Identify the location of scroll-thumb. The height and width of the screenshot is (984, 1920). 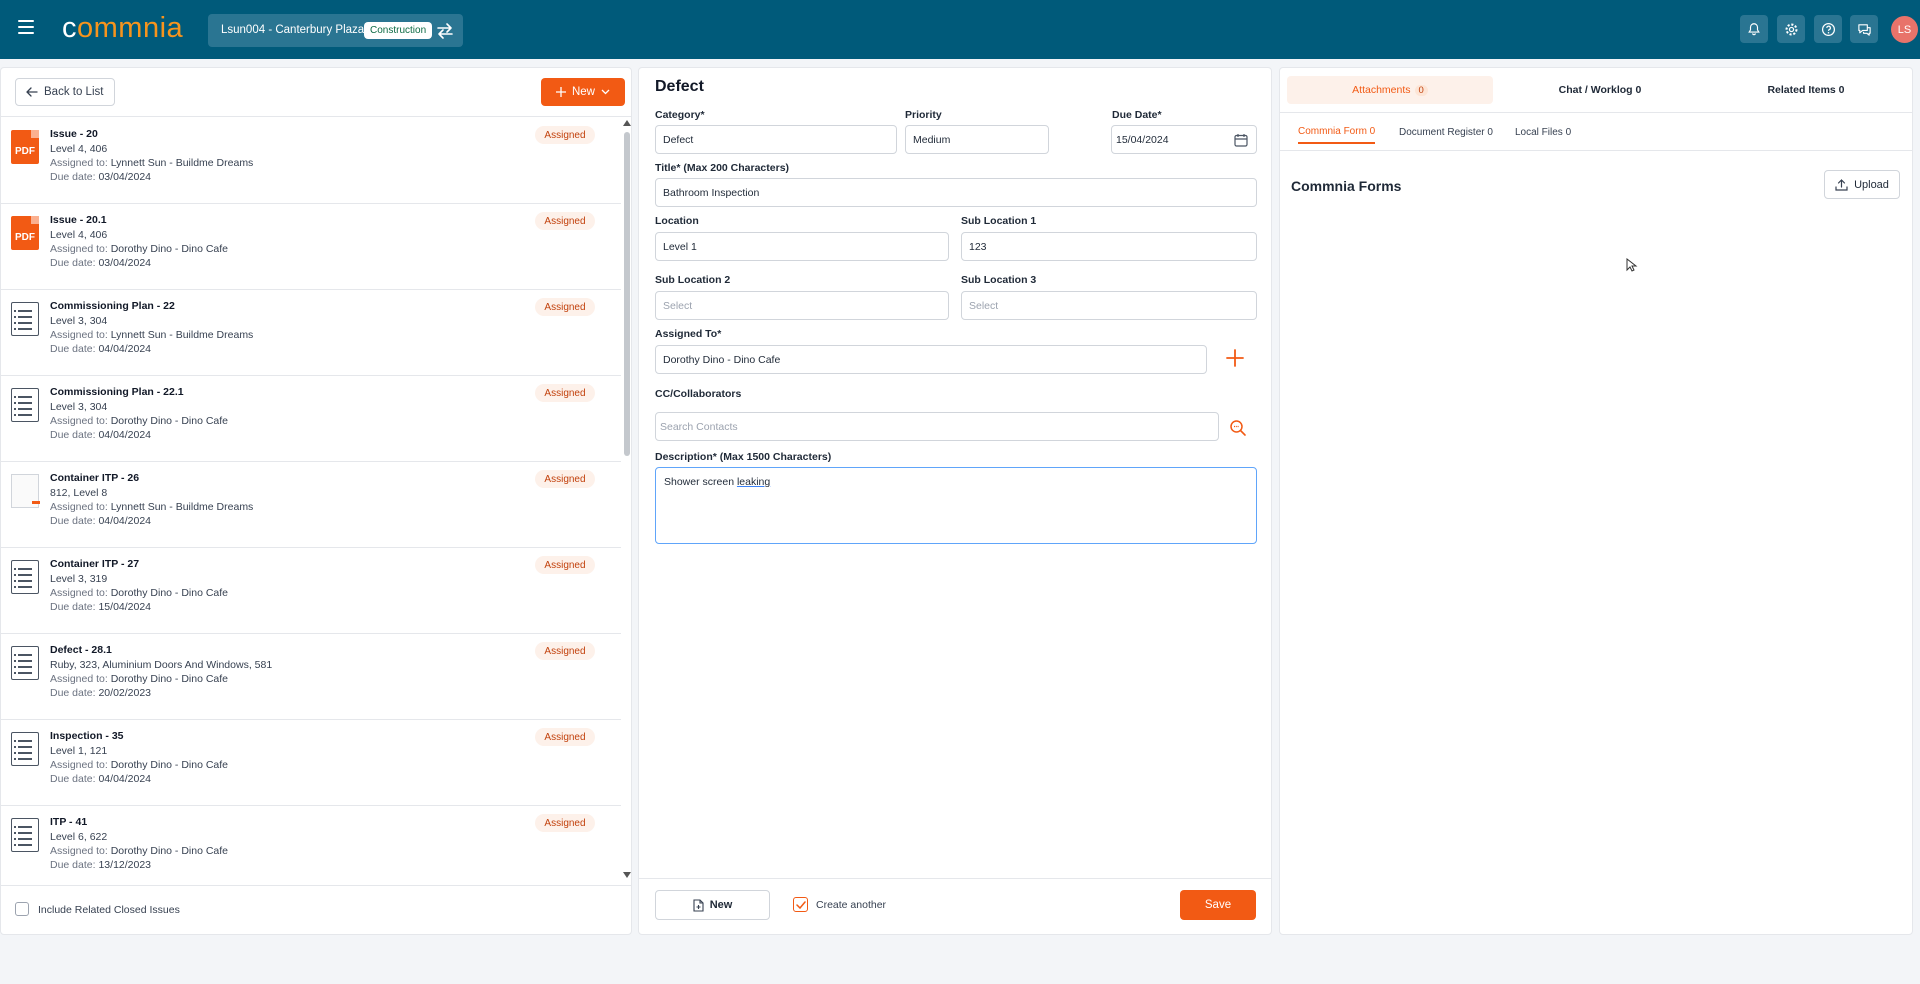
(627, 294).